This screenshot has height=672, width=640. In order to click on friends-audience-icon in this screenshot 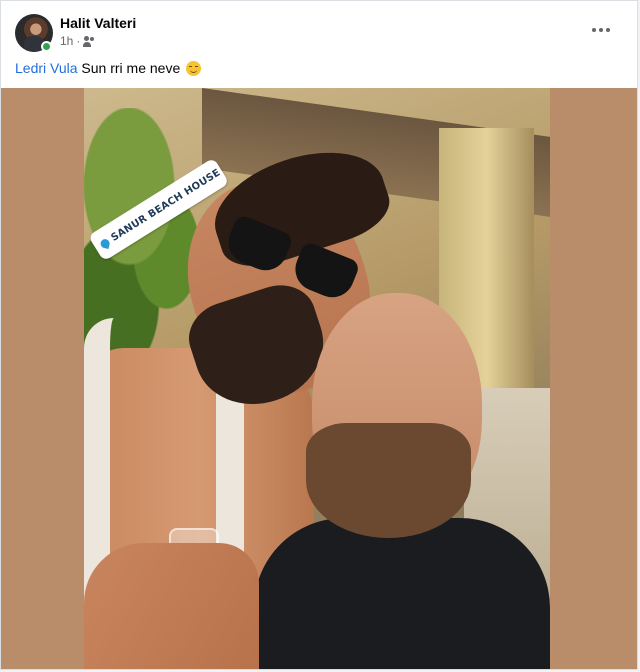, I will do `click(89, 41)`.